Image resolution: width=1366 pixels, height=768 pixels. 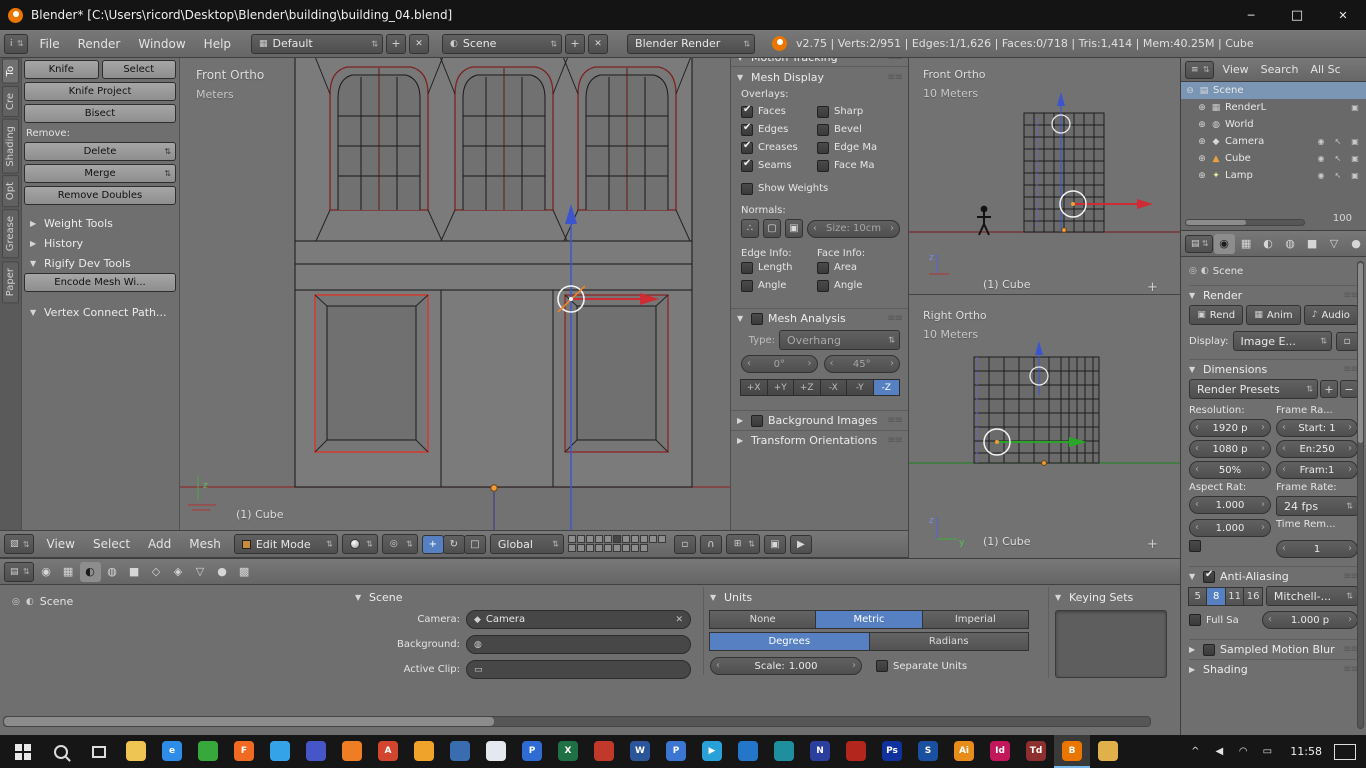 What do you see at coordinates (1273, 107) in the screenshot?
I see `outliner-row: ⊕ ▦ RenderL ▣` at bounding box center [1273, 107].